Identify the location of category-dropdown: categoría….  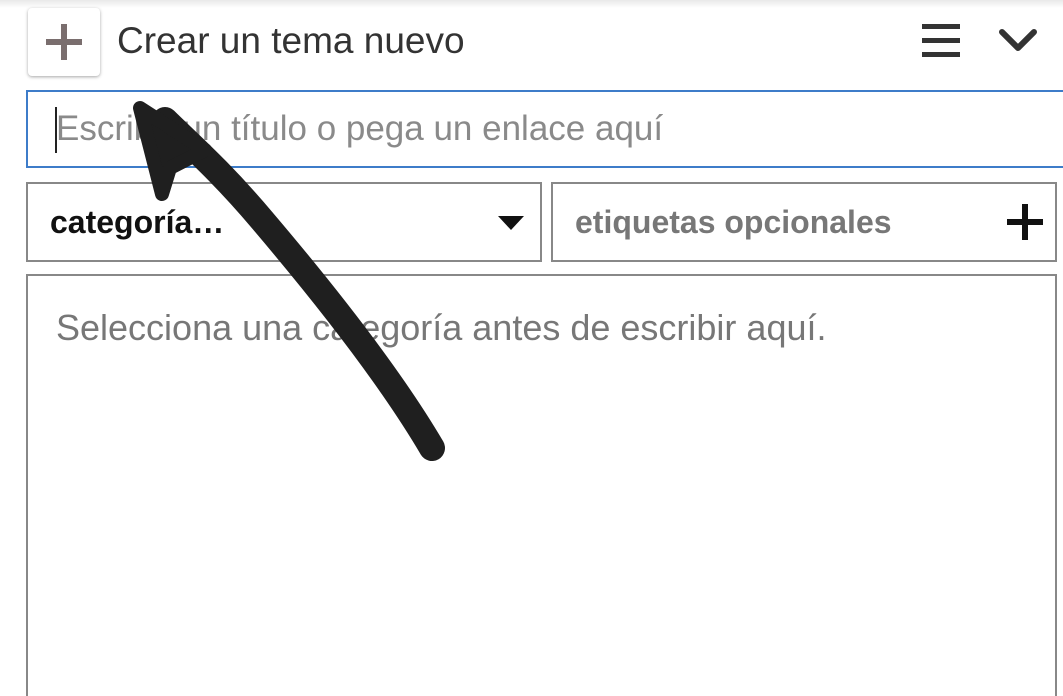
(284, 222).